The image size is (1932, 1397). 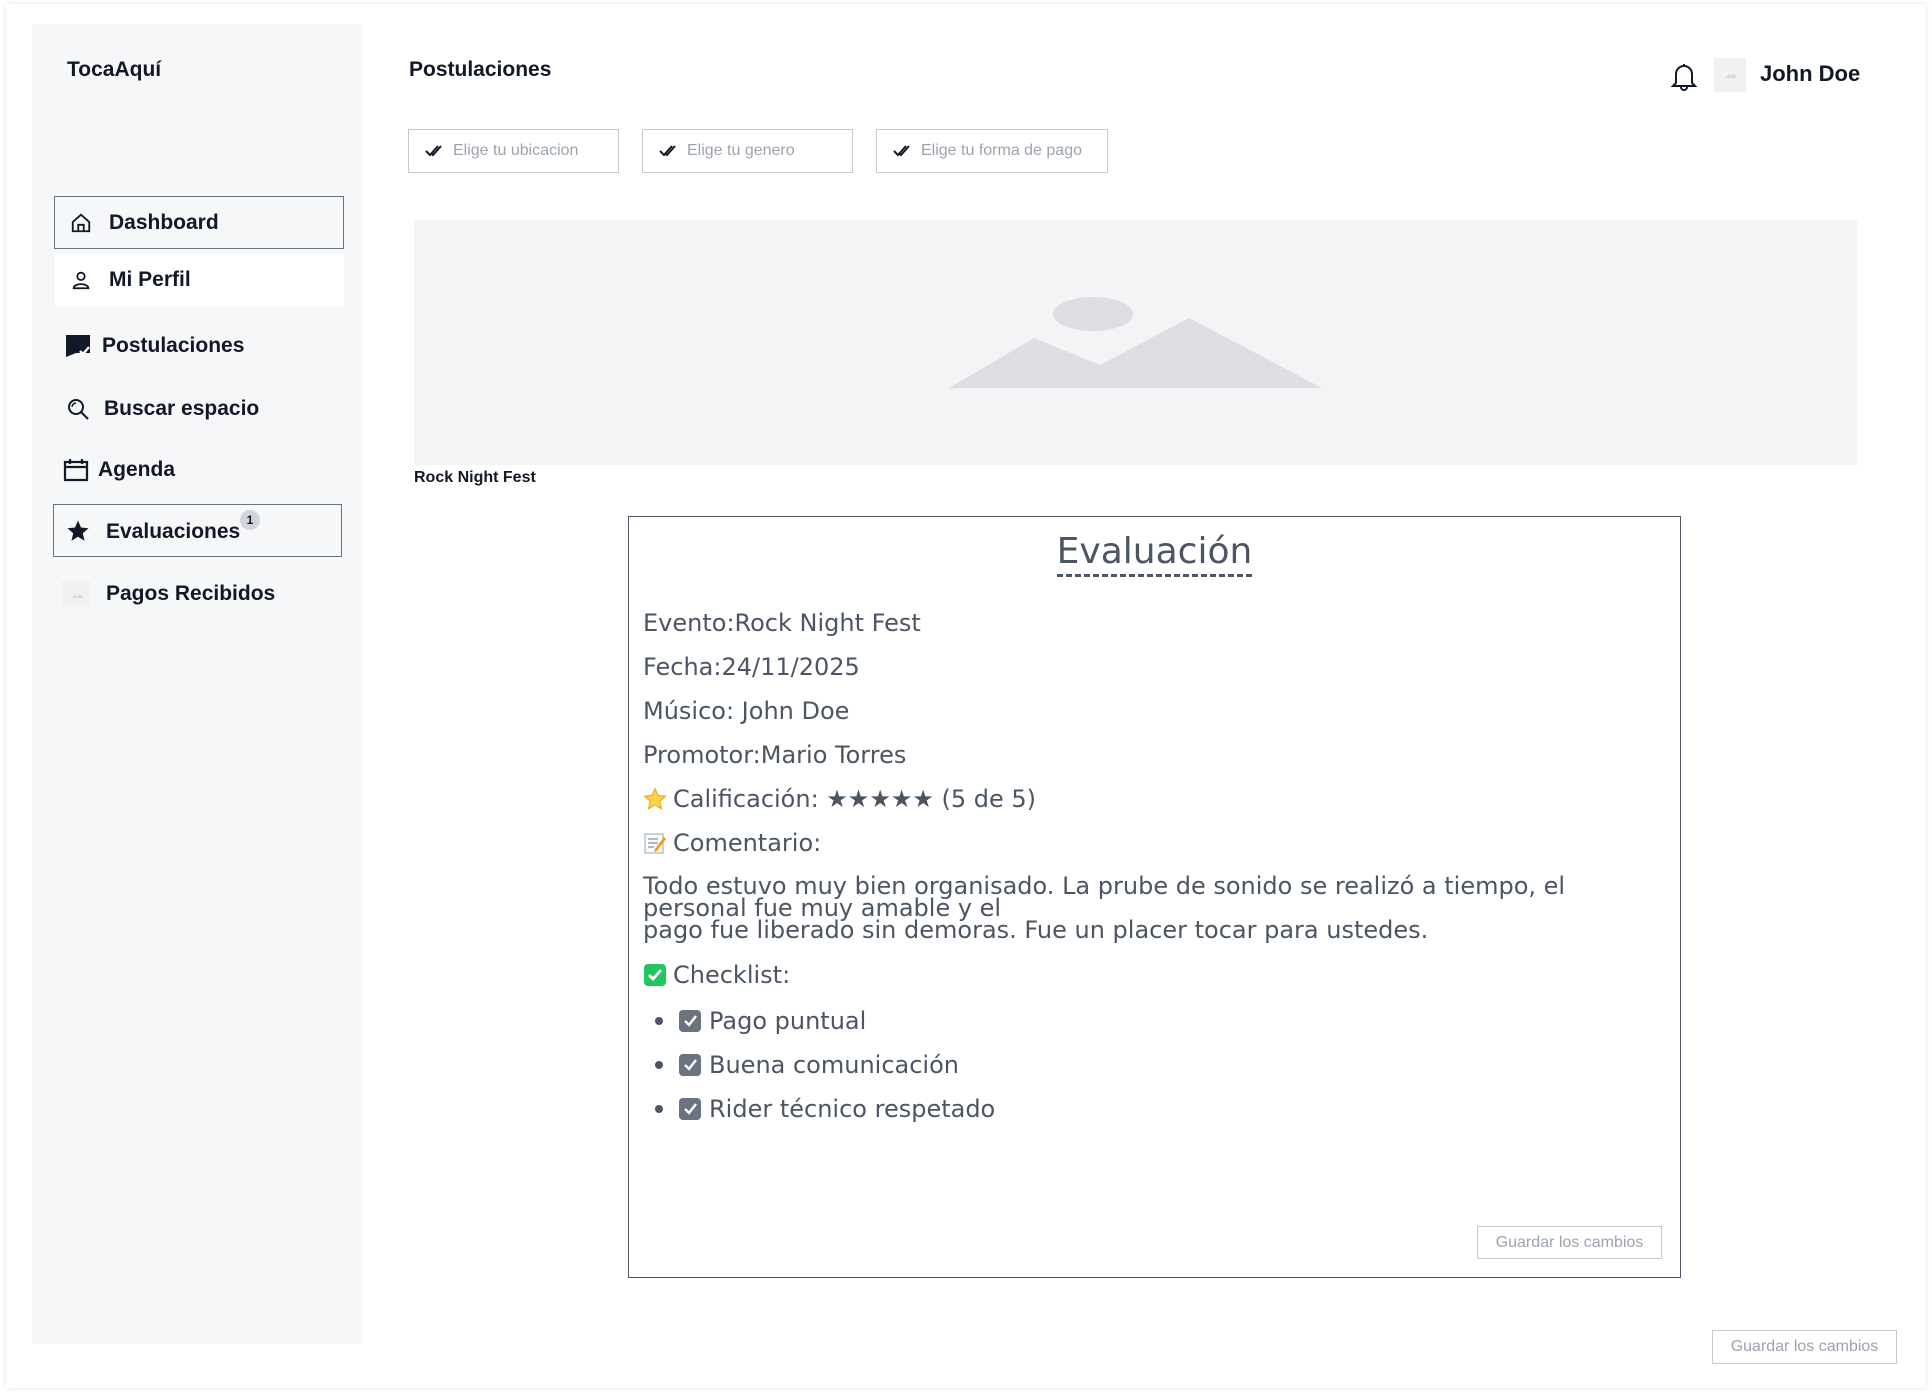 I want to click on checklist-item: Buena comunicación, so click(x=807, y=1065).